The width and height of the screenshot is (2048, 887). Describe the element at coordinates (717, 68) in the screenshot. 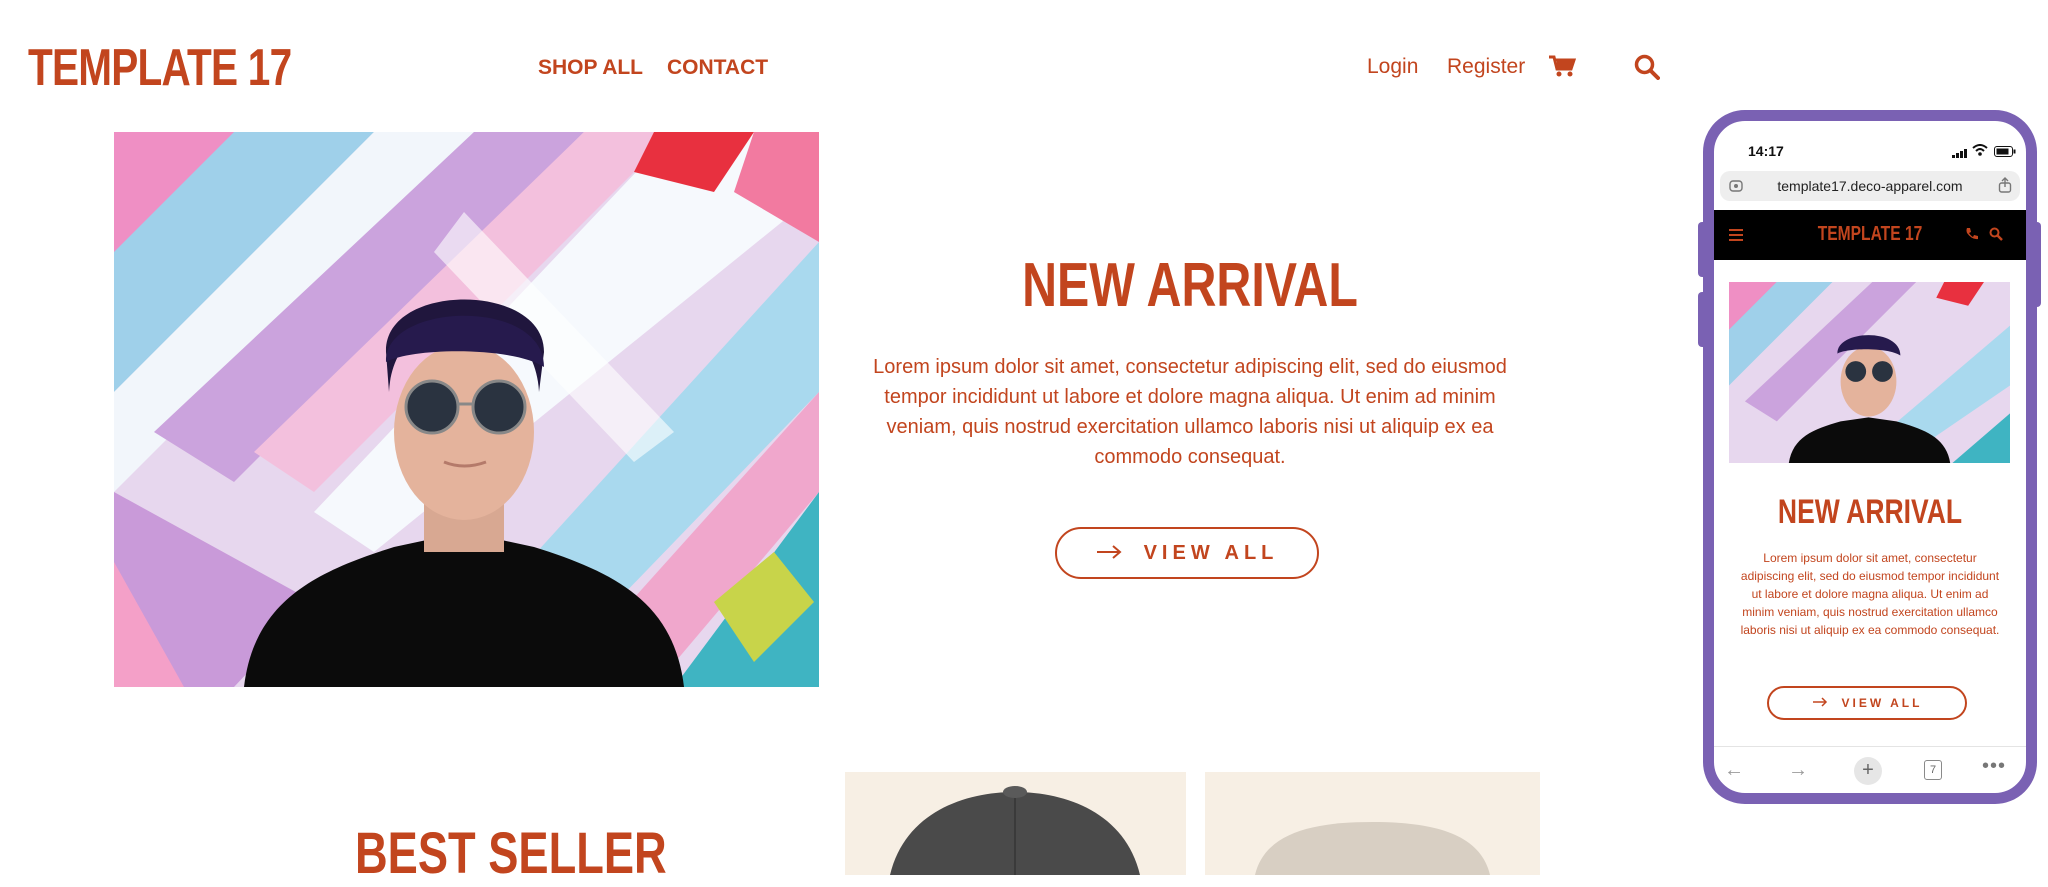

I see `nav-contact: CONTACT` at that location.